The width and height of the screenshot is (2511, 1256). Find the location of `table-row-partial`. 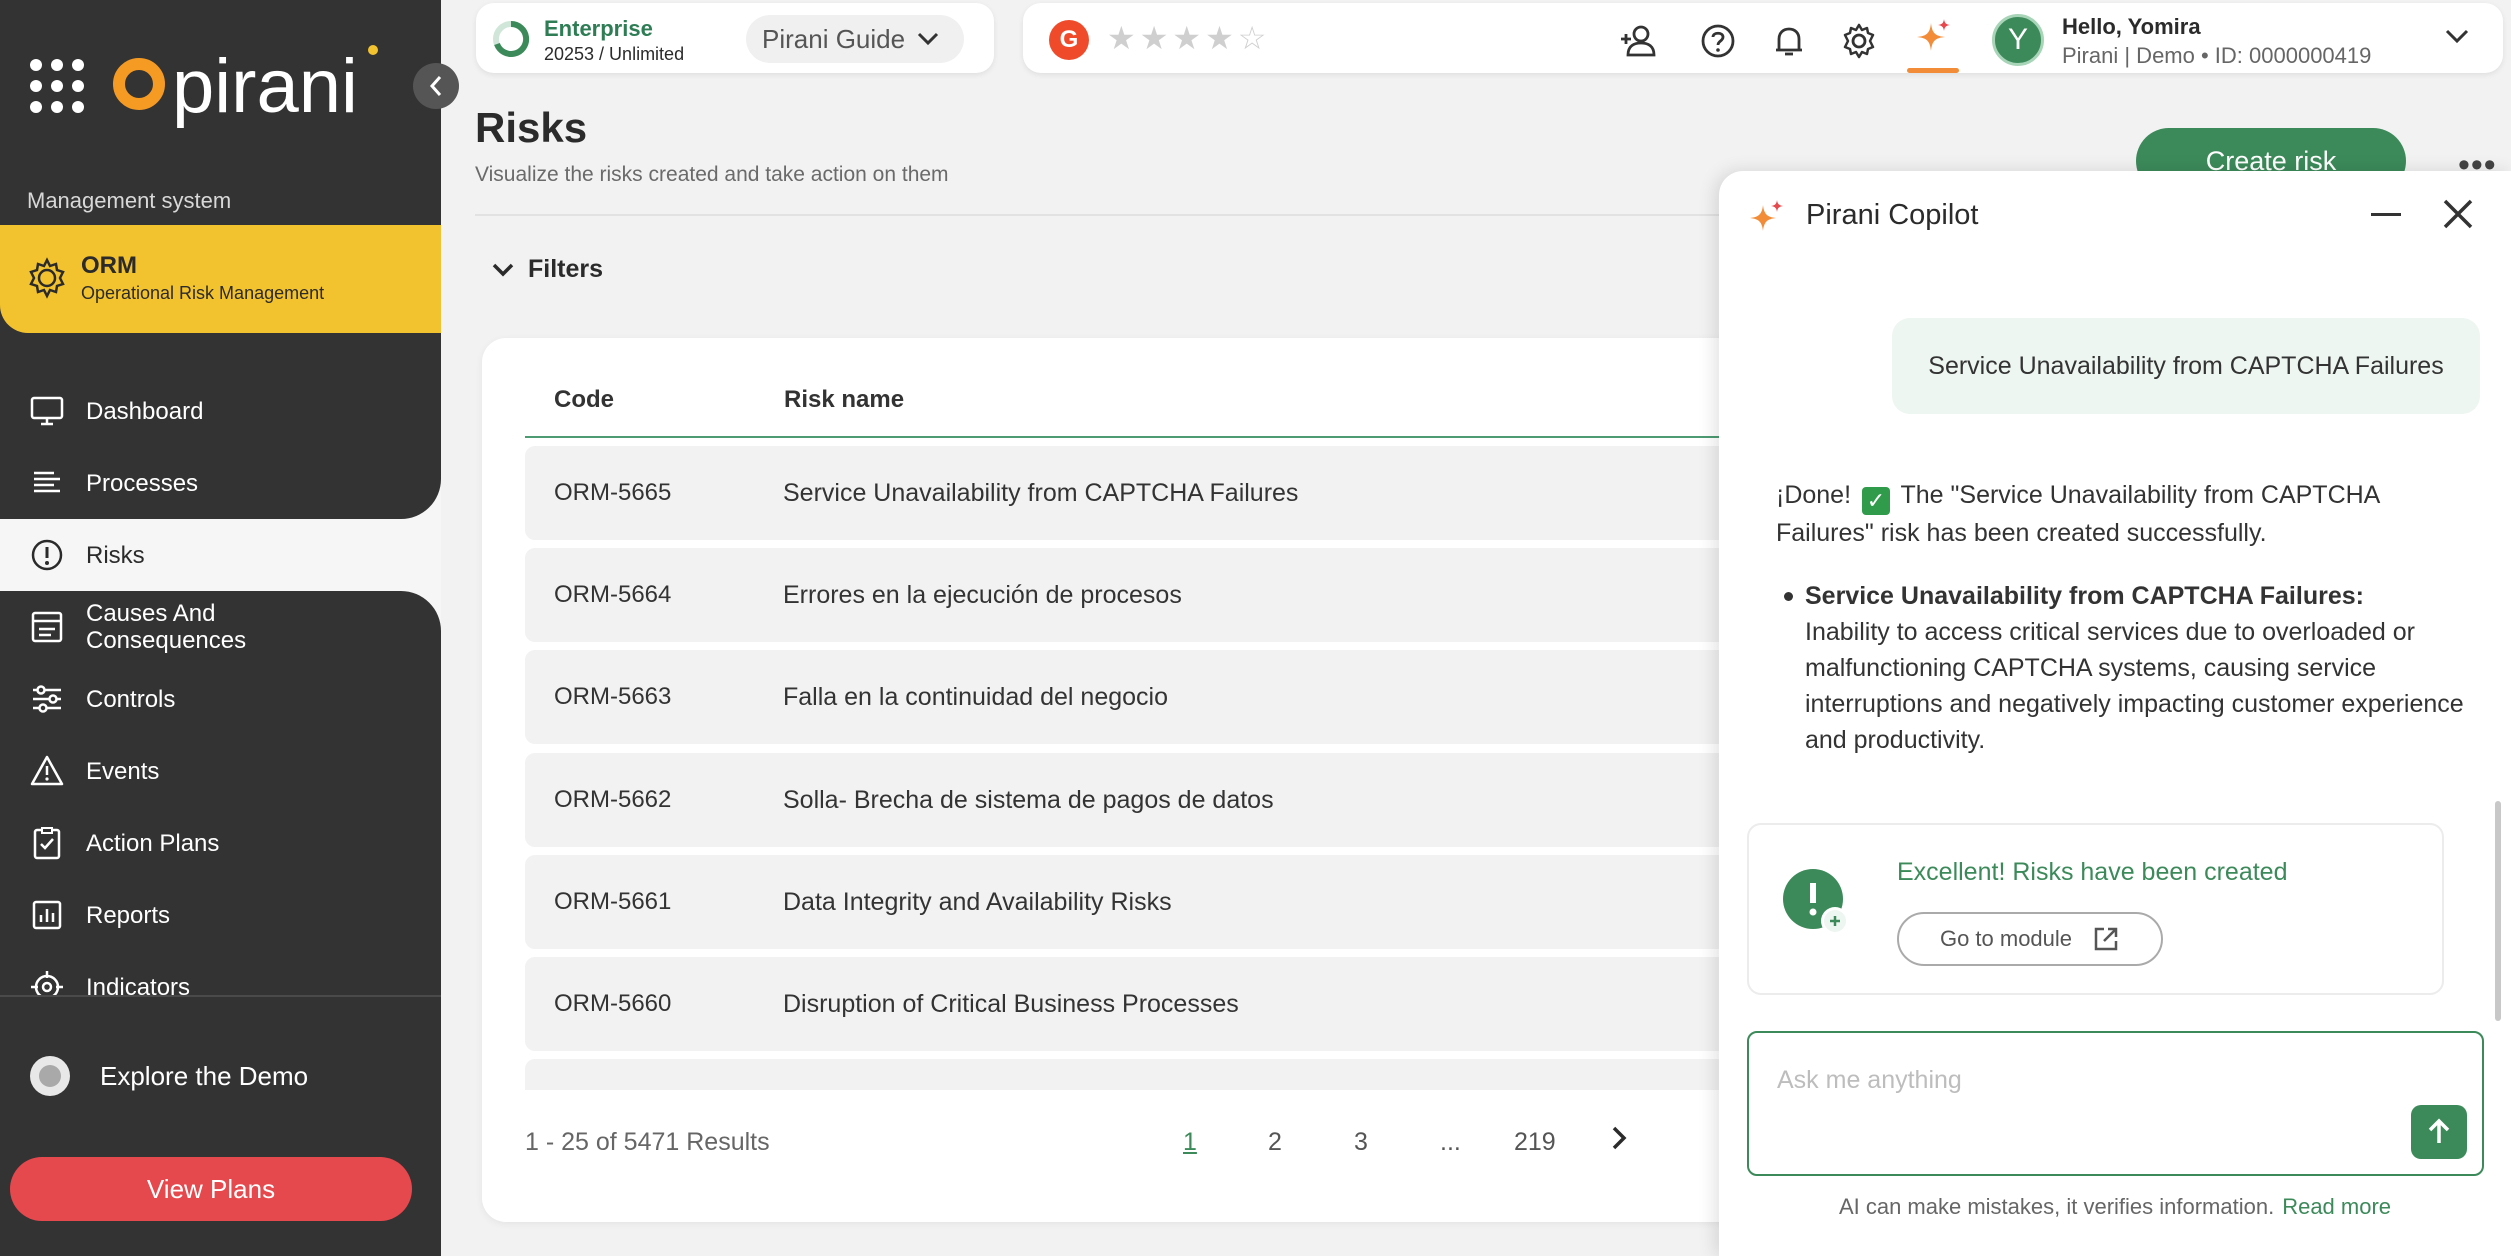

table-row-partial is located at coordinates (1153, 1074).